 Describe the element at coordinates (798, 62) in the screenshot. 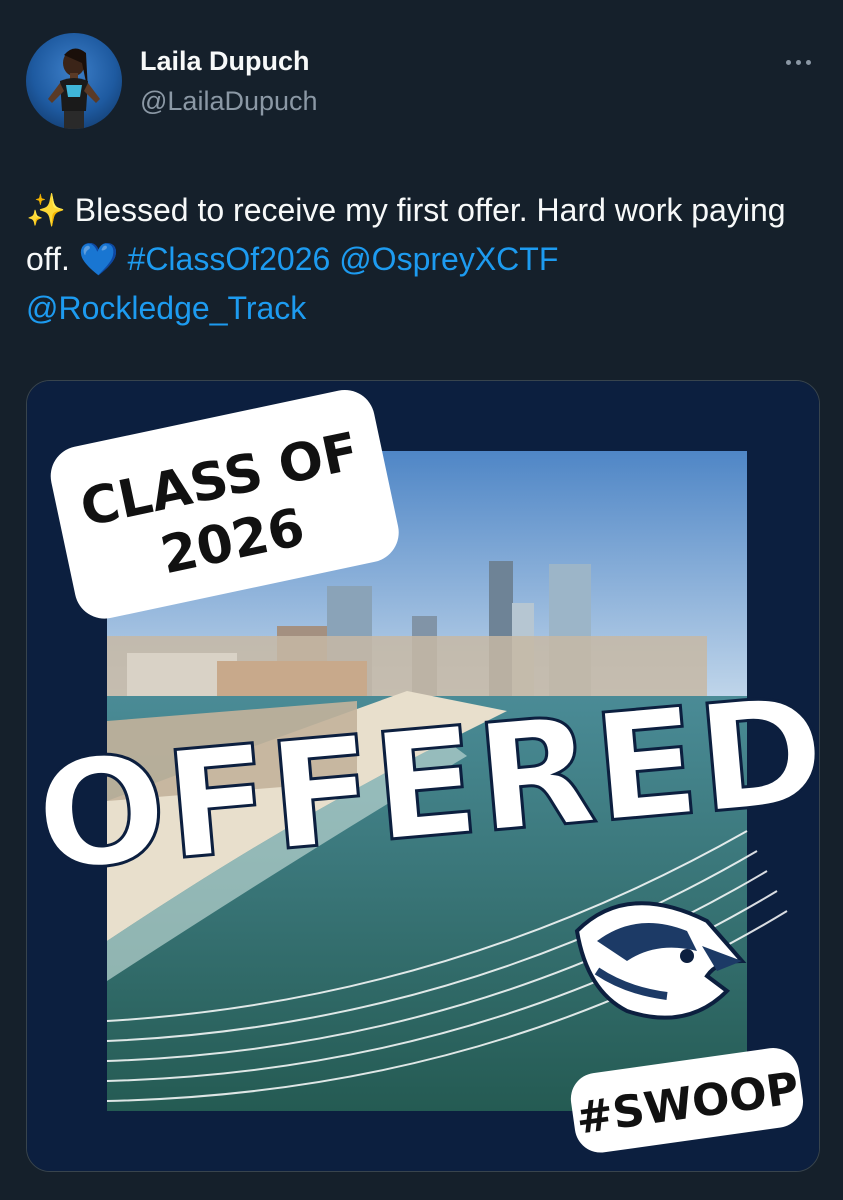

I see `more-options-icon` at that location.